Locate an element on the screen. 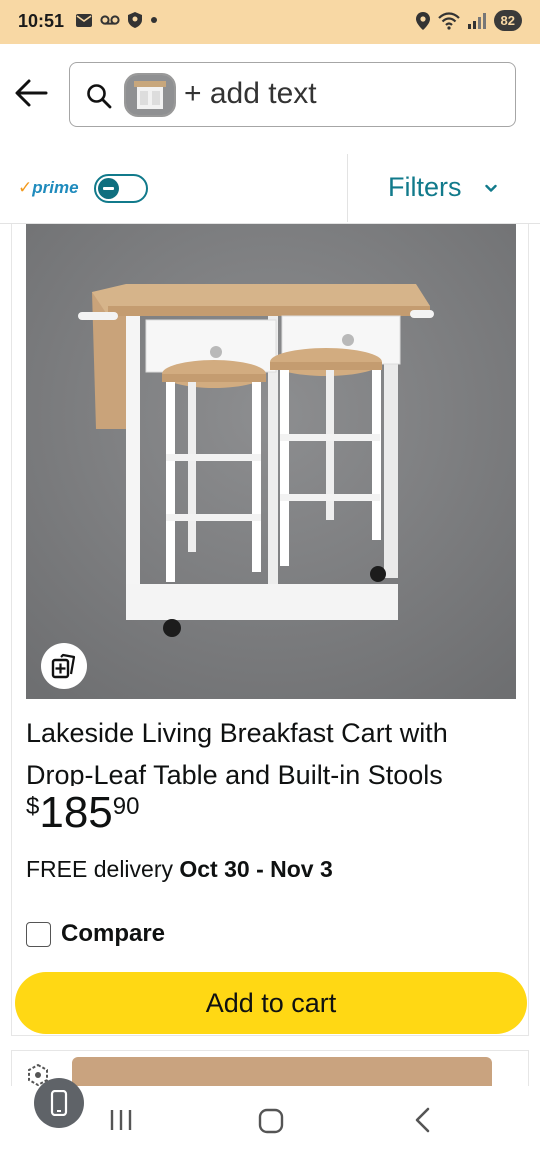 This screenshot has height=1158, width=540. wifi-icon is located at coordinates (448, 20).